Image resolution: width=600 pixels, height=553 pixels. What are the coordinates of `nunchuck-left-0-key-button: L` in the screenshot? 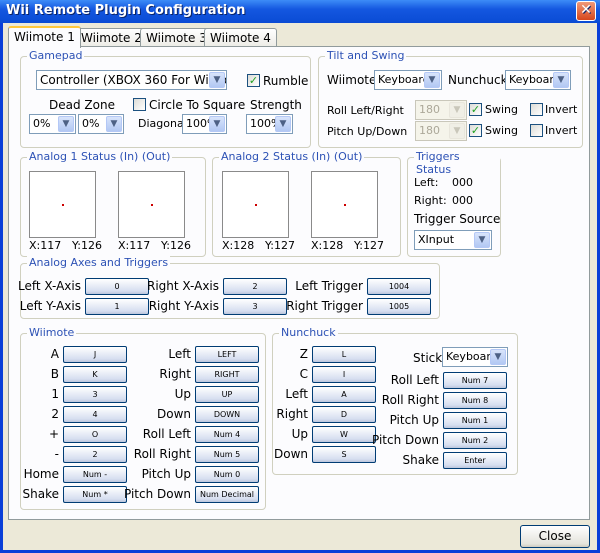 It's located at (344, 354).